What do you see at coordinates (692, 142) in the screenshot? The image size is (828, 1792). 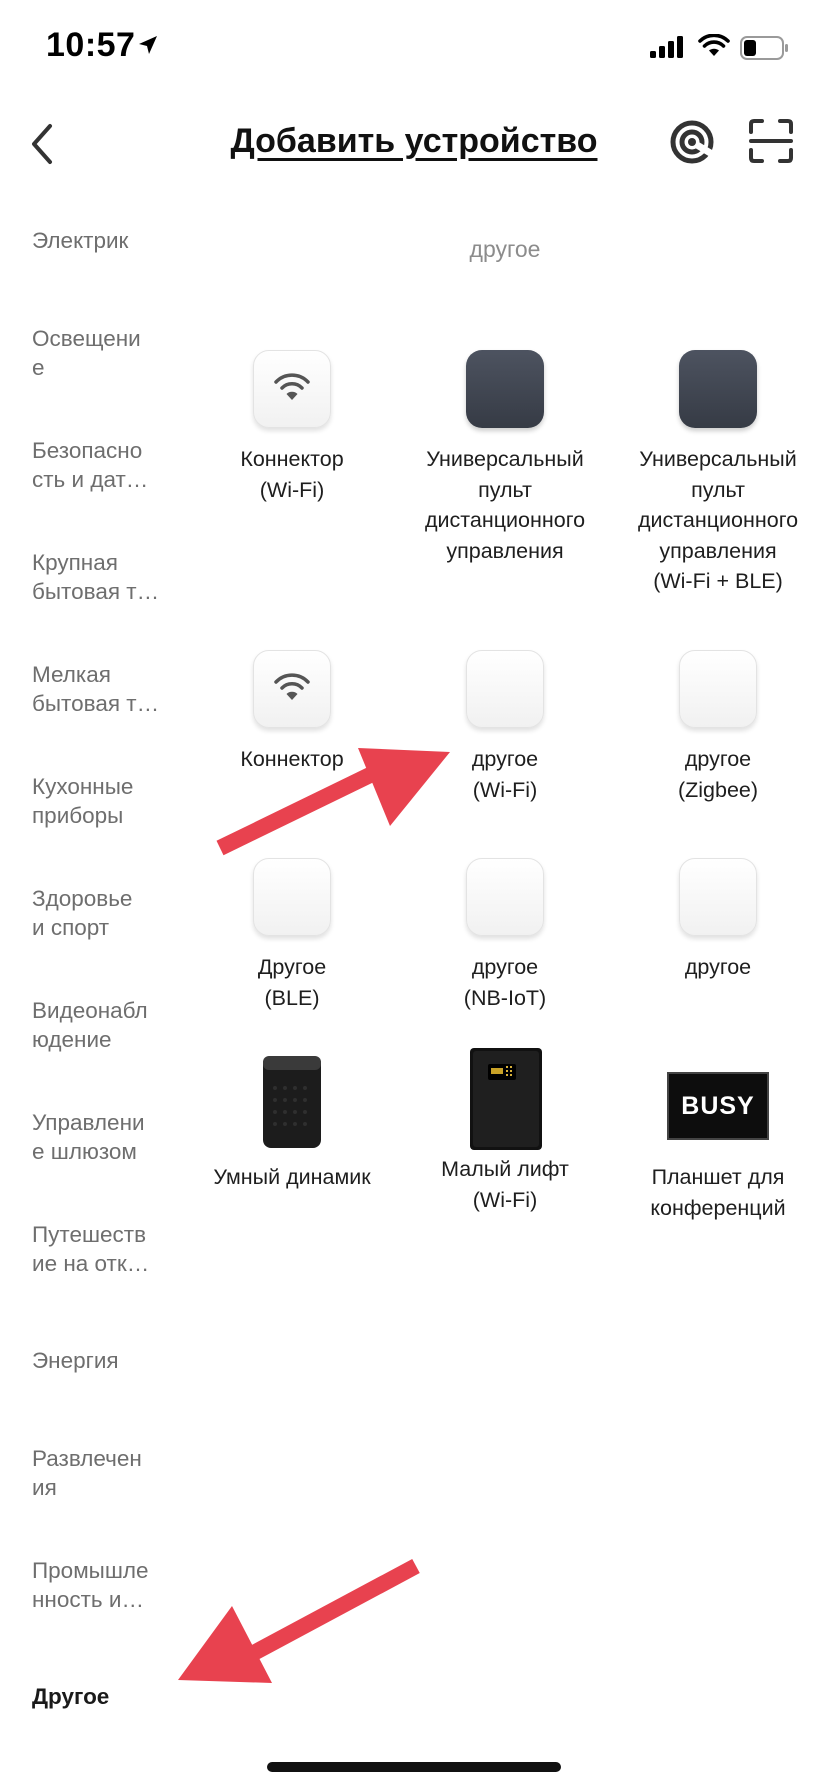 I see `radar-scan-icon` at bounding box center [692, 142].